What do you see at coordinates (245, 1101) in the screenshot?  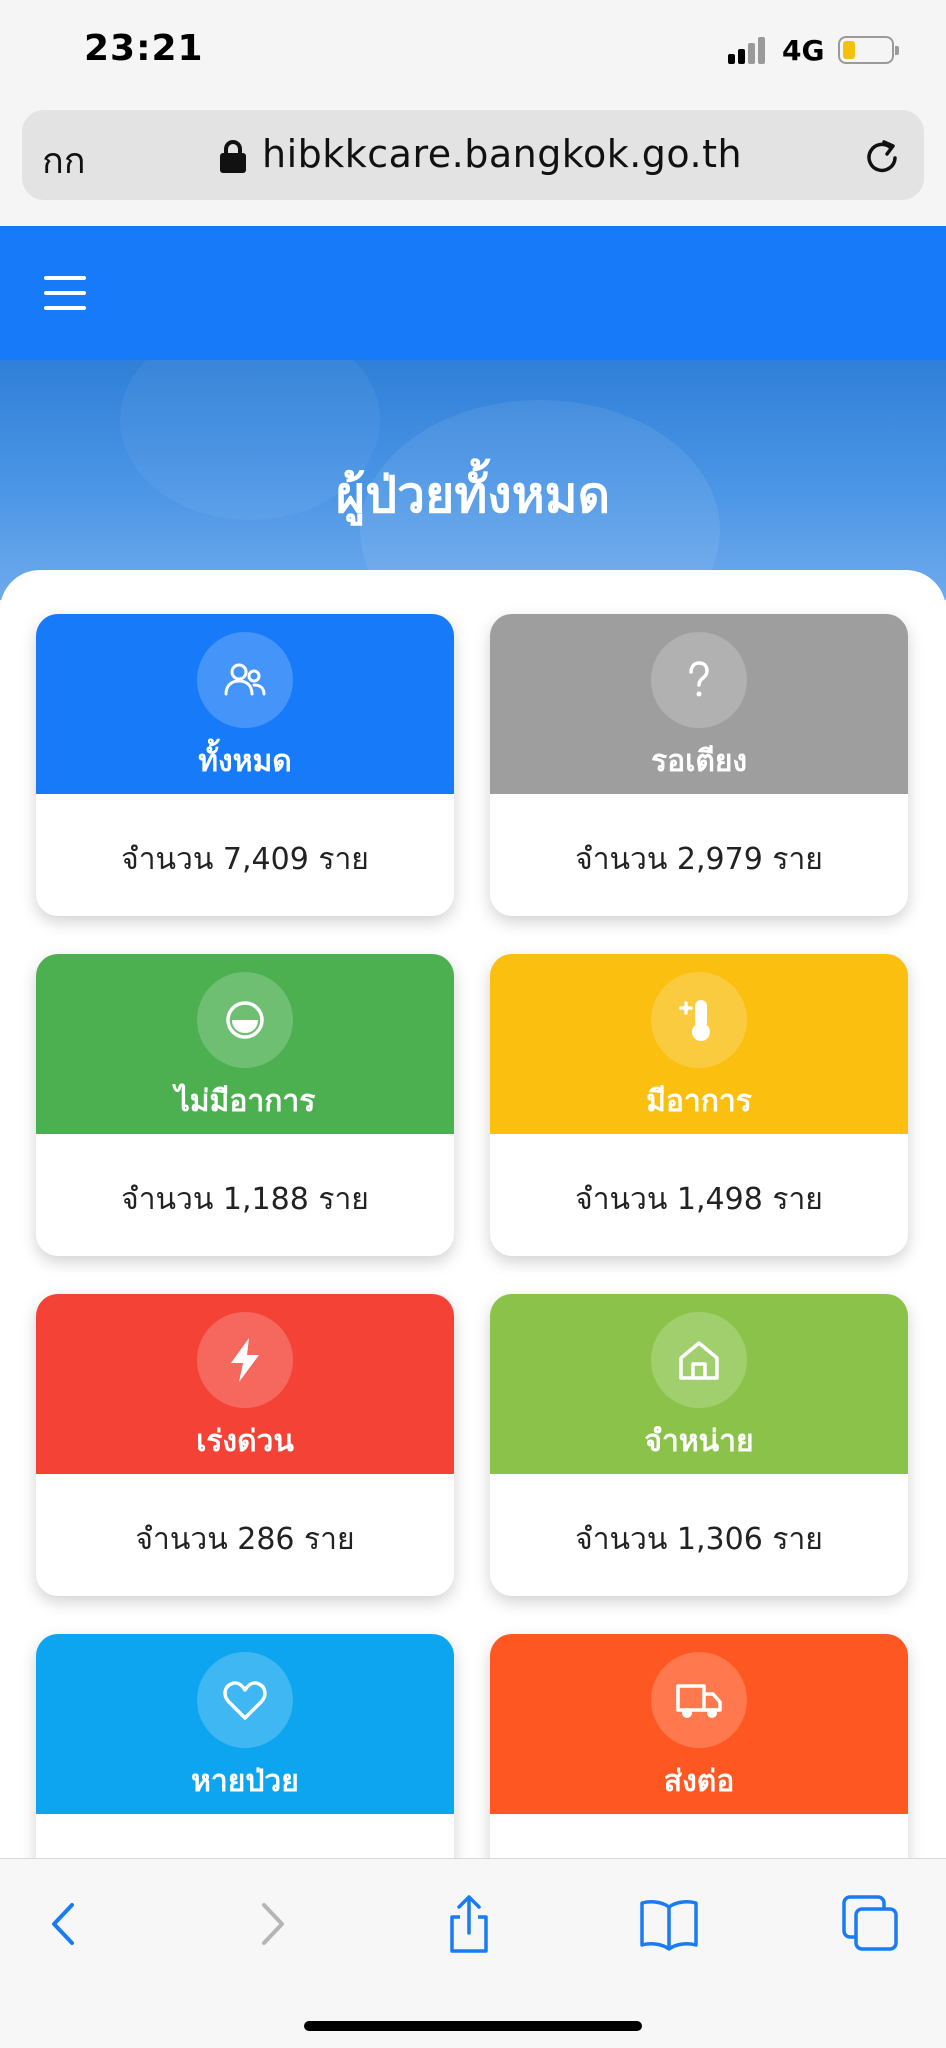 I see `card-label: ไม่มีอาการ` at bounding box center [245, 1101].